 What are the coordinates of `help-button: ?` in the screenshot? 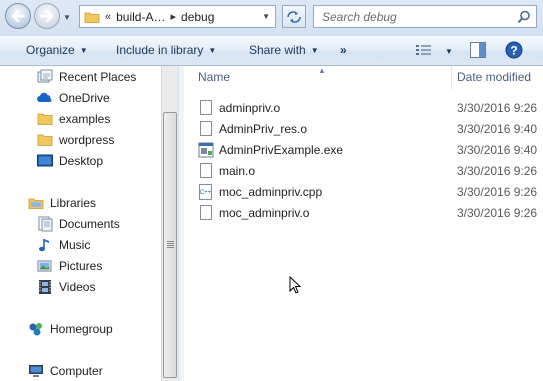 It's located at (514, 51).